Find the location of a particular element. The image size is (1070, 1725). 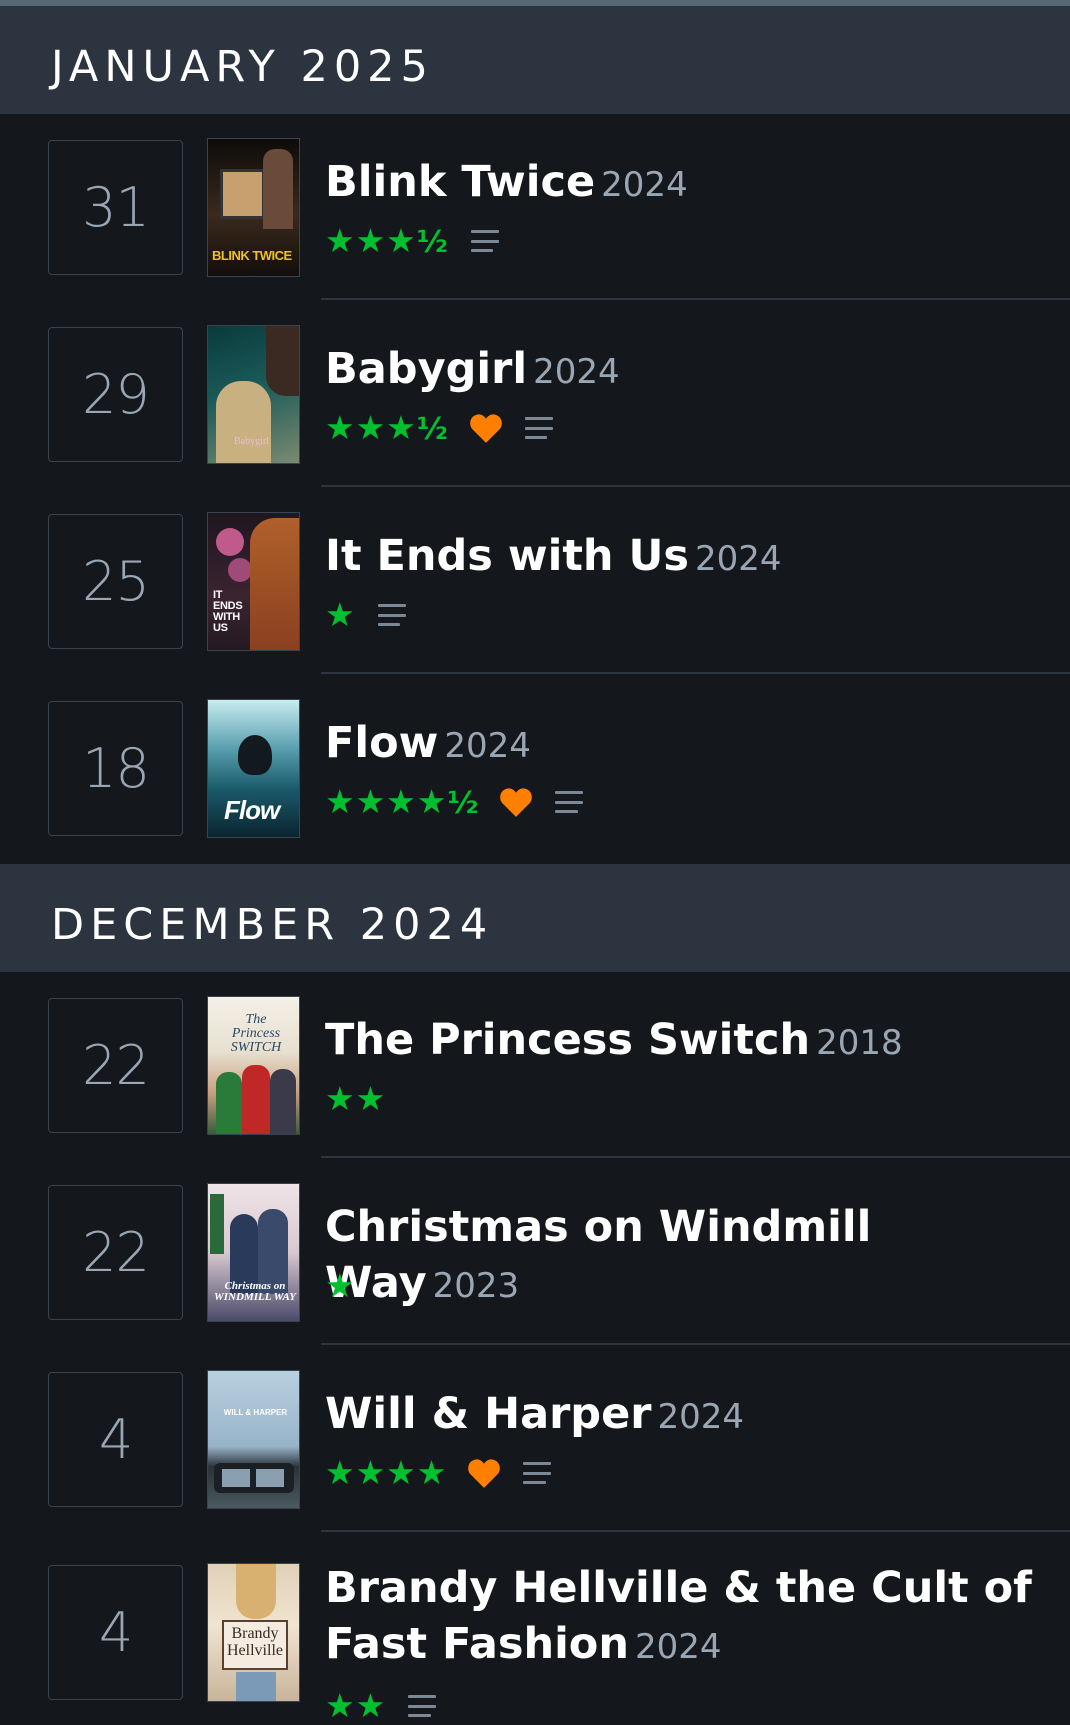

film-title-text: It Ends with Us is located at coordinates (507, 556).